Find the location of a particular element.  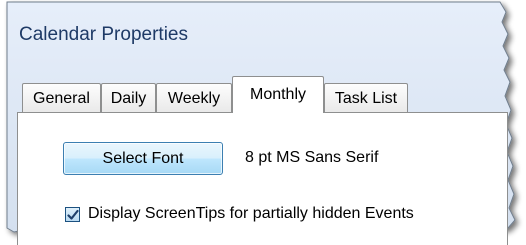

tab-general: General is located at coordinates (61, 98).